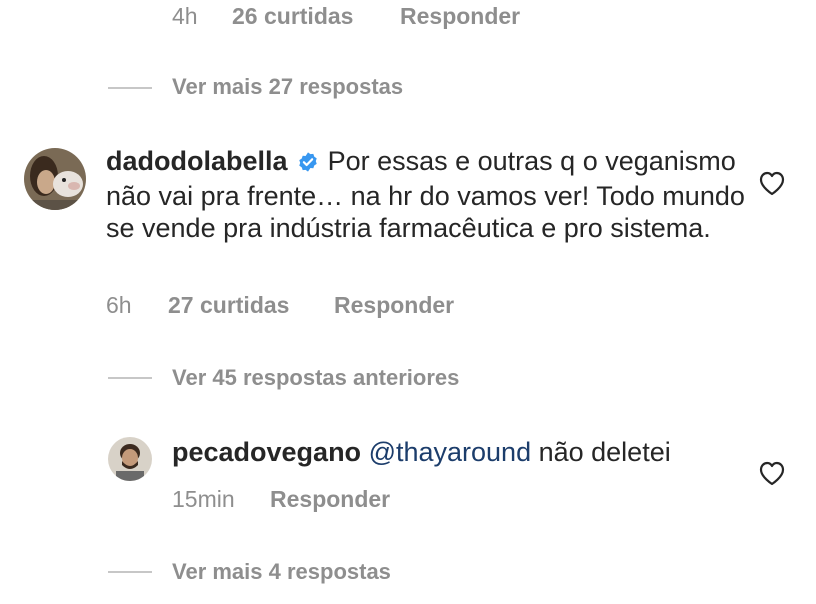  I want to click on comment-likes: 27 curtidas, so click(228, 305).